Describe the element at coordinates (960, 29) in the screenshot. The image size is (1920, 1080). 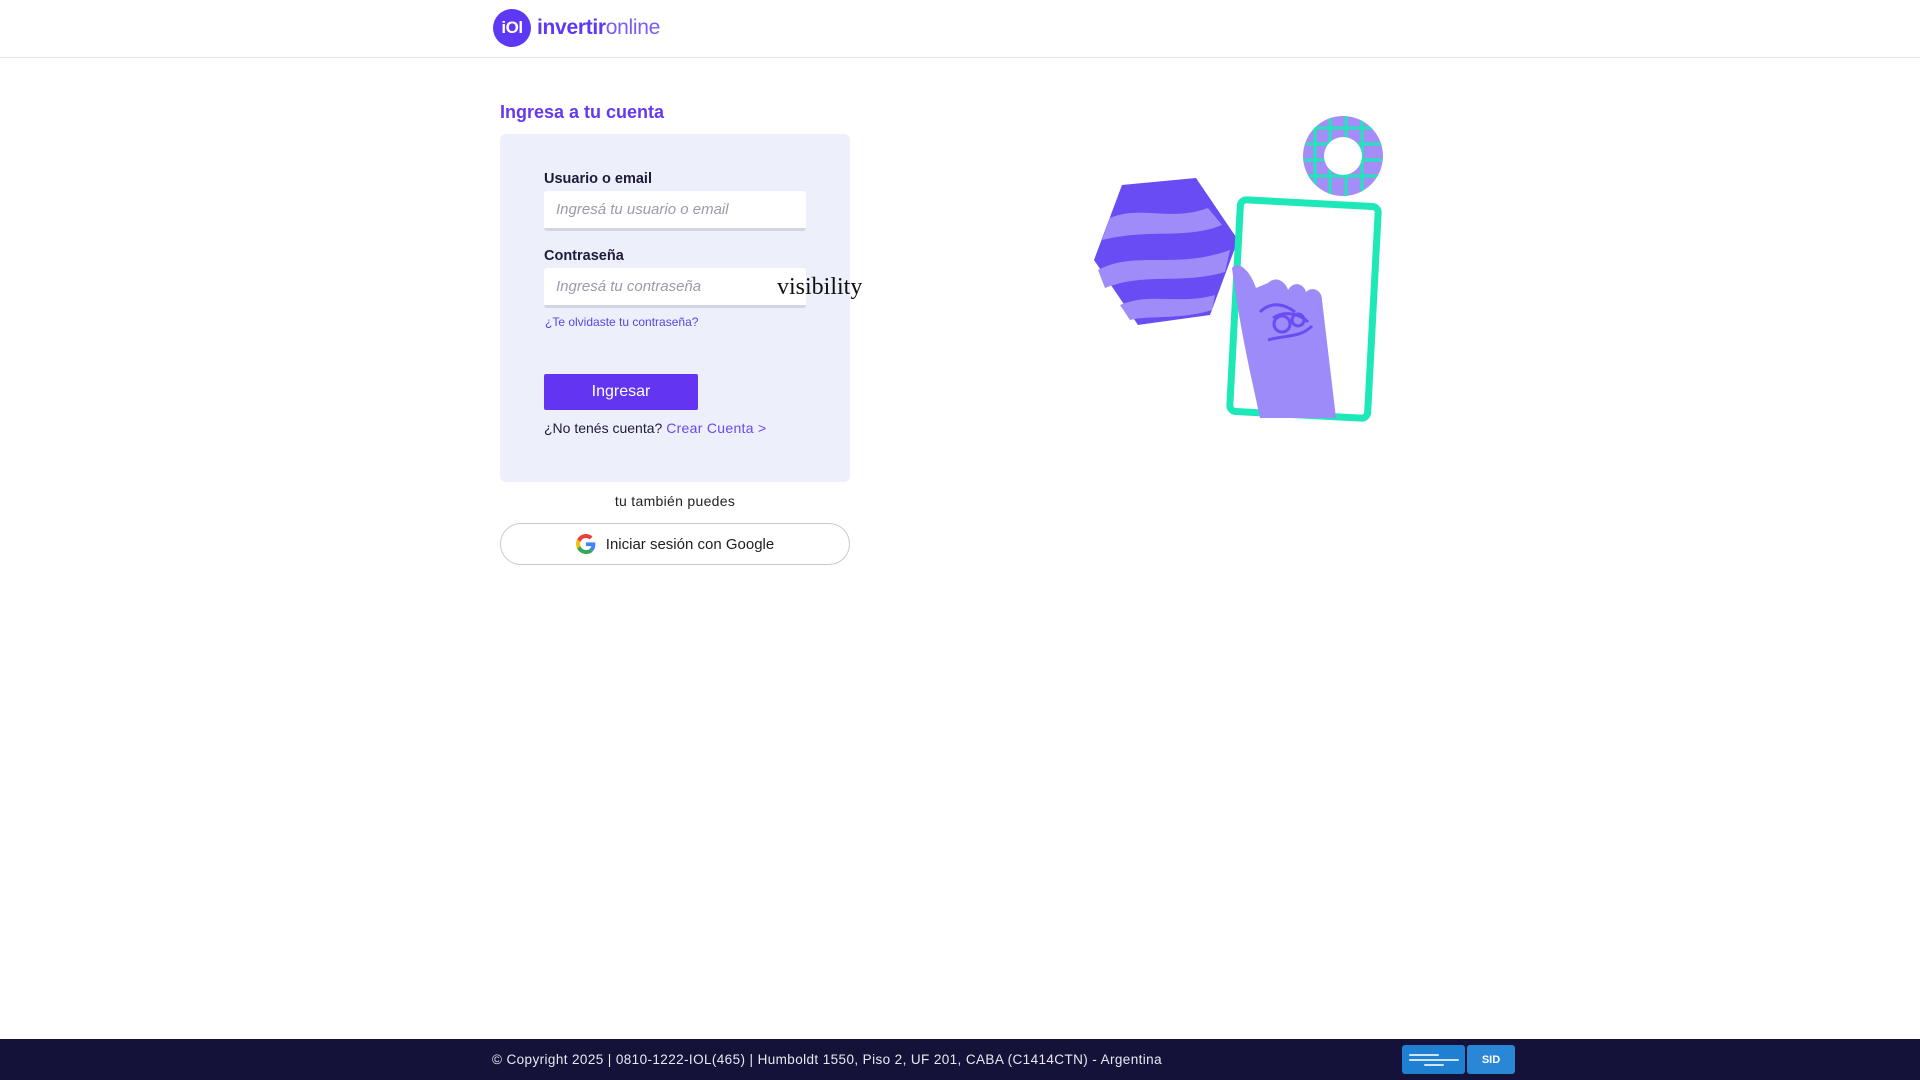
I see `top-bar: iOl invertironline` at that location.